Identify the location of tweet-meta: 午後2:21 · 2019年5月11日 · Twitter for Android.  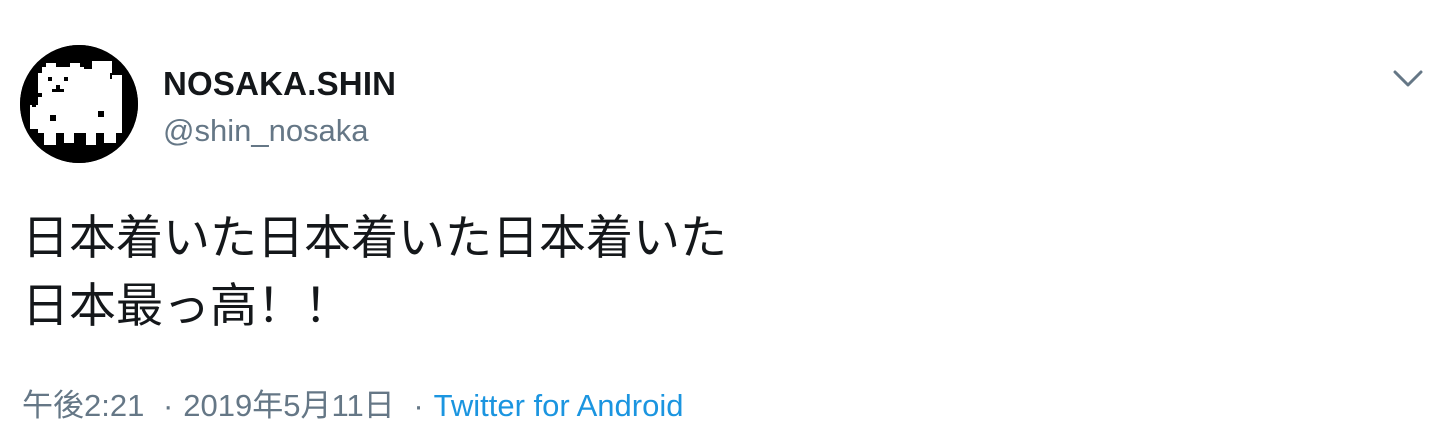
(352, 406).